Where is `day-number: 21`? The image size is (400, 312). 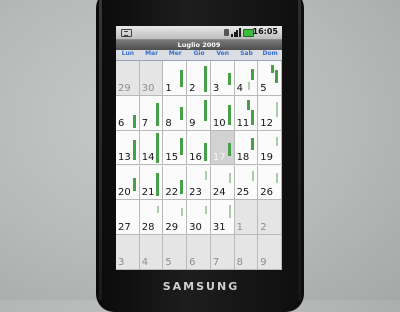 day-number: 21 is located at coordinates (148, 193).